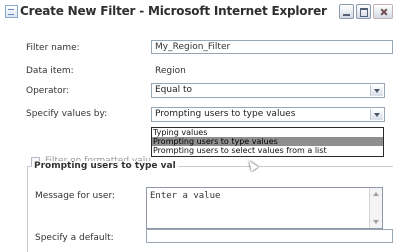 This screenshot has height=252, width=393. I want to click on close-button, so click(383, 11).